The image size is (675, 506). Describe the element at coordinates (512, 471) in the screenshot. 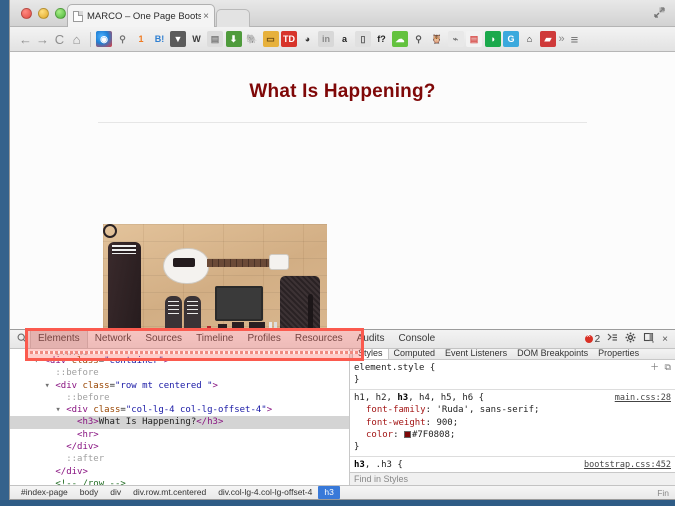

I see `css-property: font-size: 24px;` at that location.